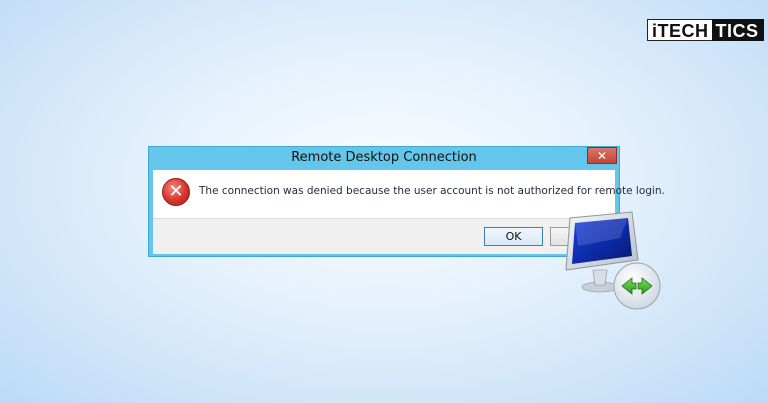  Describe the element at coordinates (613, 260) in the screenshot. I see `remote-desktop-icon` at that location.